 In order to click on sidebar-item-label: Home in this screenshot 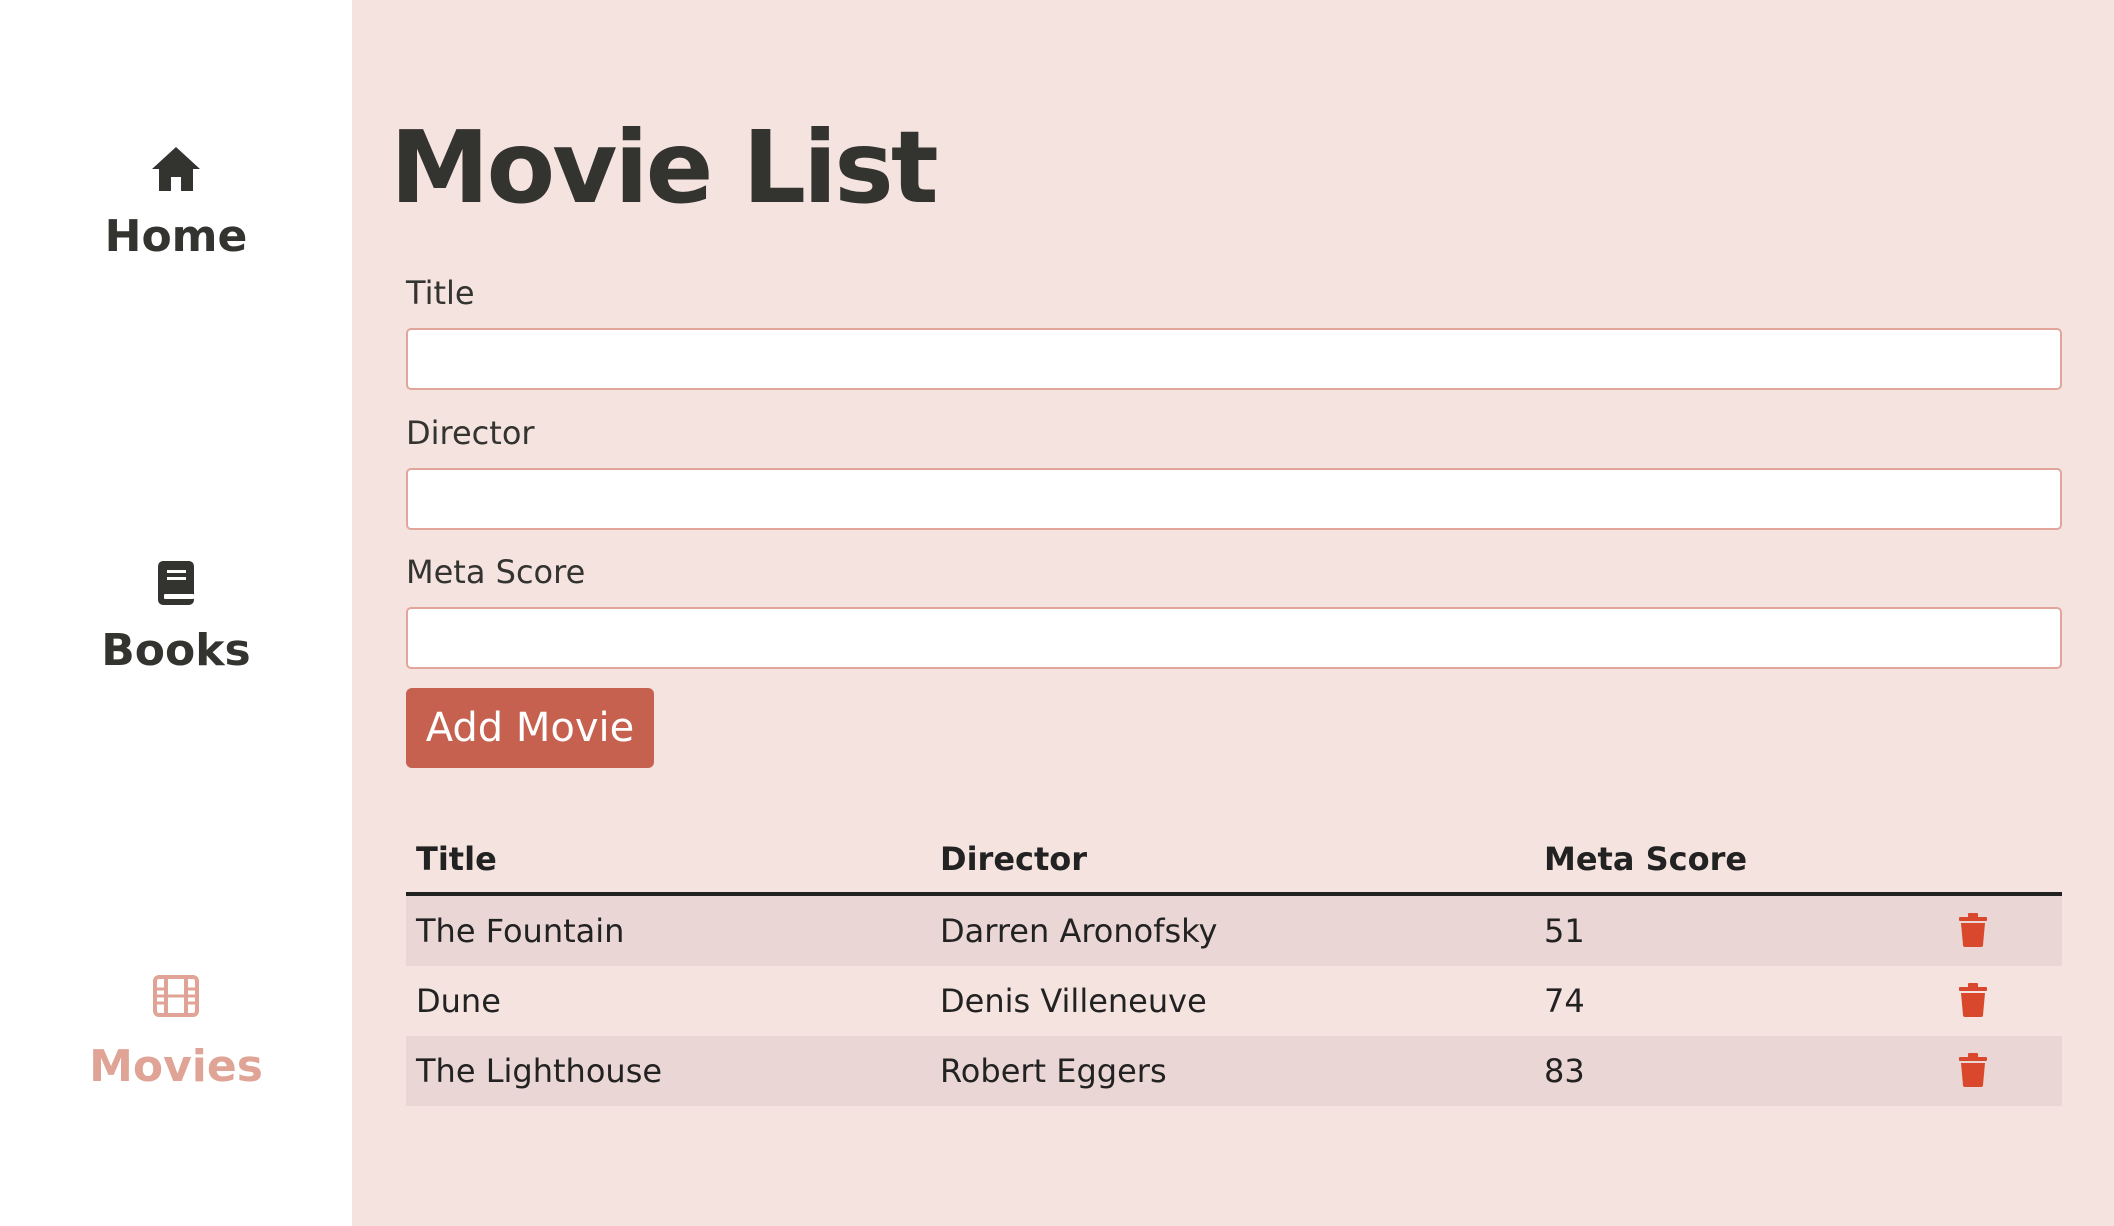, I will do `click(176, 236)`.